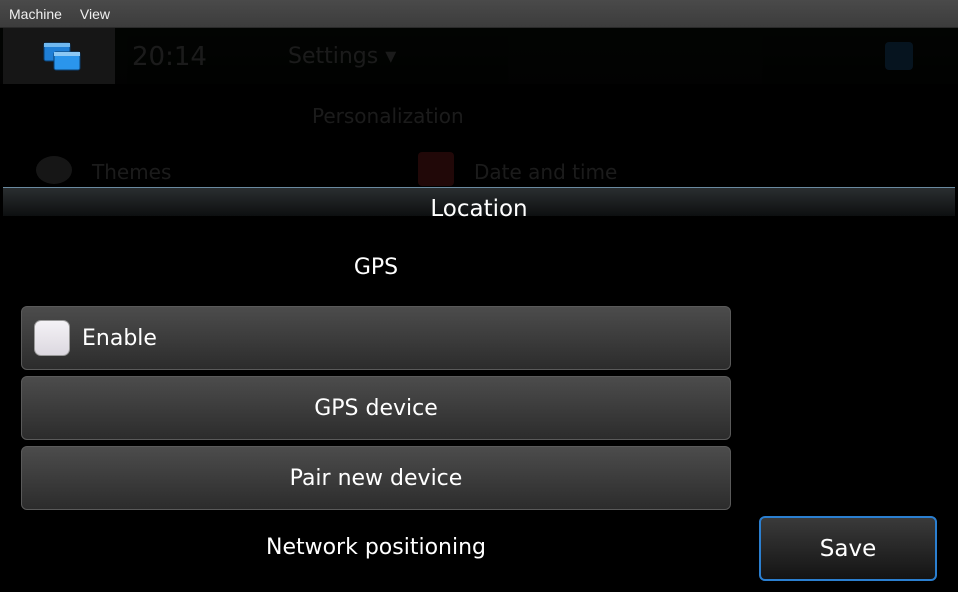 Image resolution: width=958 pixels, height=592 pixels. I want to click on save-button: Save, so click(848, 548).